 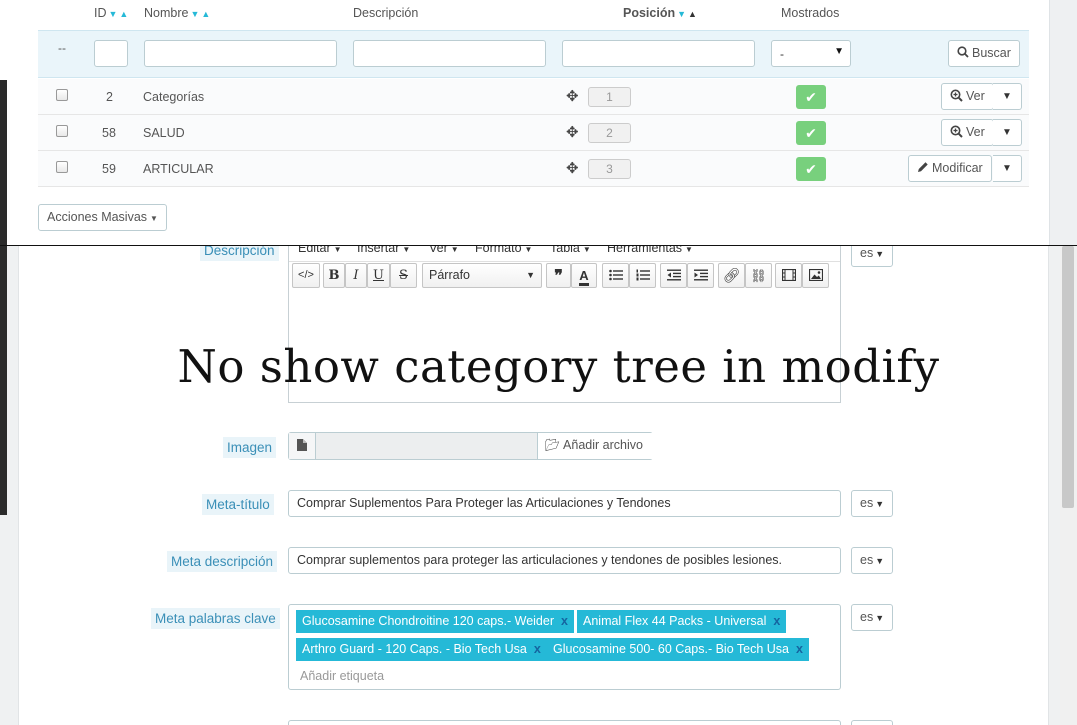 What do you see at coordinates (660, 13) in the screenshot?
I see `header-posicion: Posición ▼ ▲` at bounding box center [660, 13].